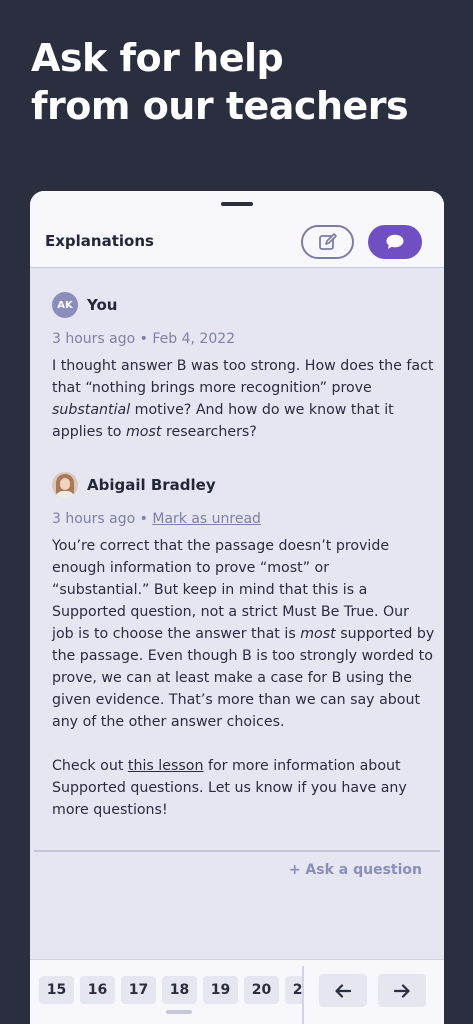 This screenshot has height=1024, width=473. What do you see at coordinates (237, 204) in the screenshot?
I see `drag-handle` at bounding box center [237, 204].